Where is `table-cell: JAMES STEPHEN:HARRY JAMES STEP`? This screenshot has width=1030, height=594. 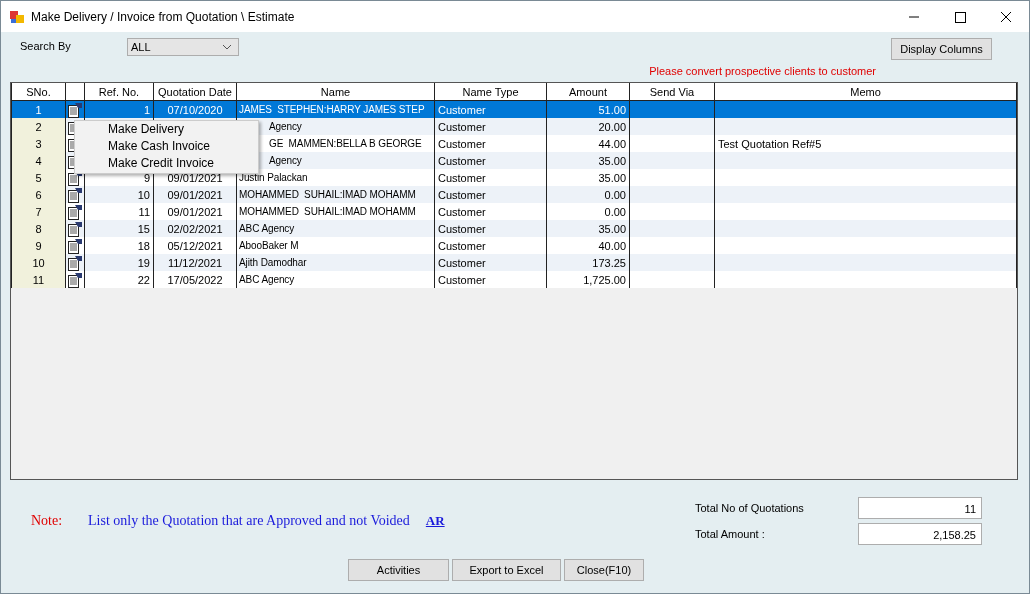 table-cell: JAMES STEPHEN:HARRY JAMES STEP is located at coordinates (332, 109).